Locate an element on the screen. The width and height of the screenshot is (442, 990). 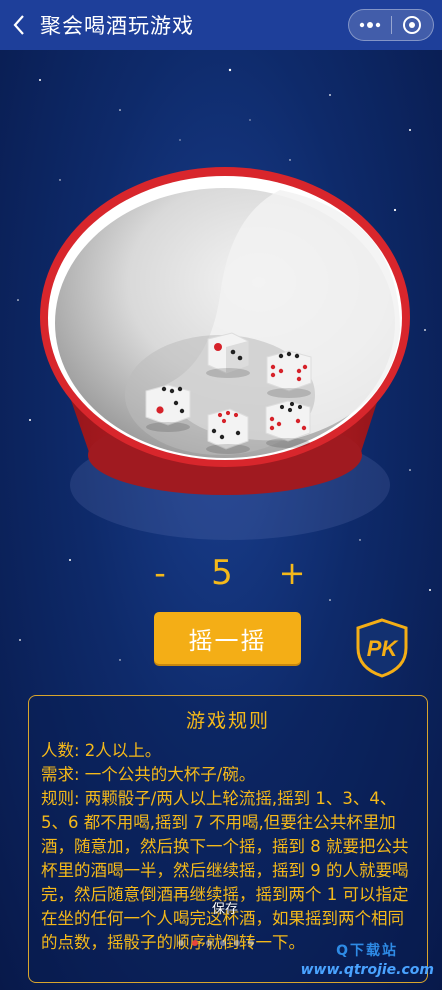
dice-count-value: 5 is located at coordinates (222, 573).